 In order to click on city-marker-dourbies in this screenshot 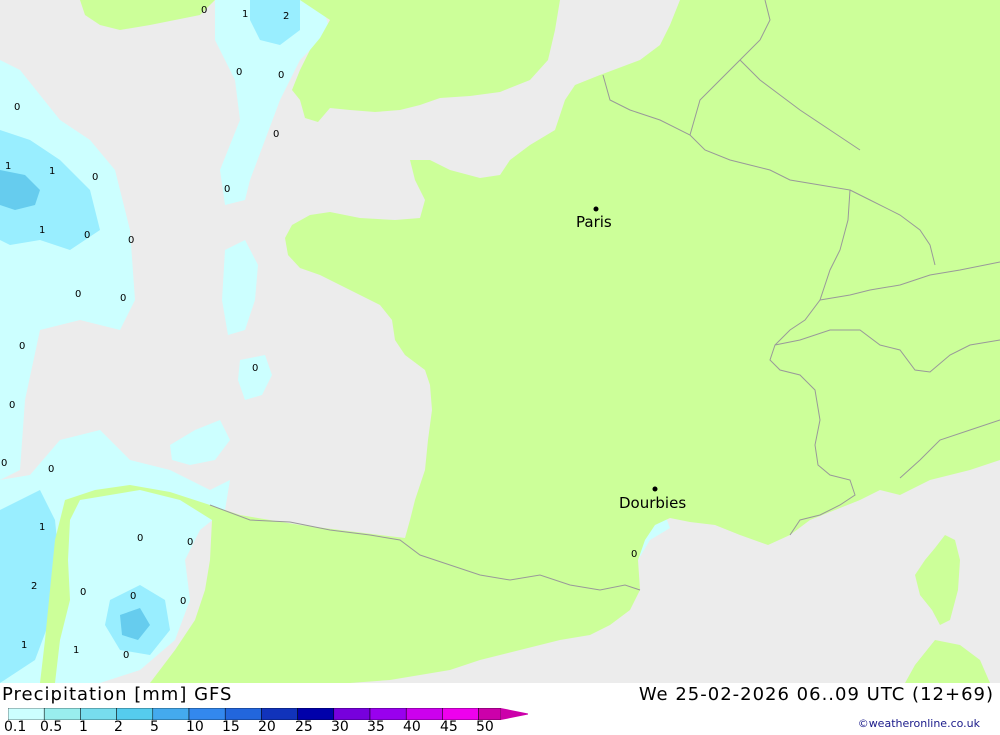, I will do `click(655, 489)`.